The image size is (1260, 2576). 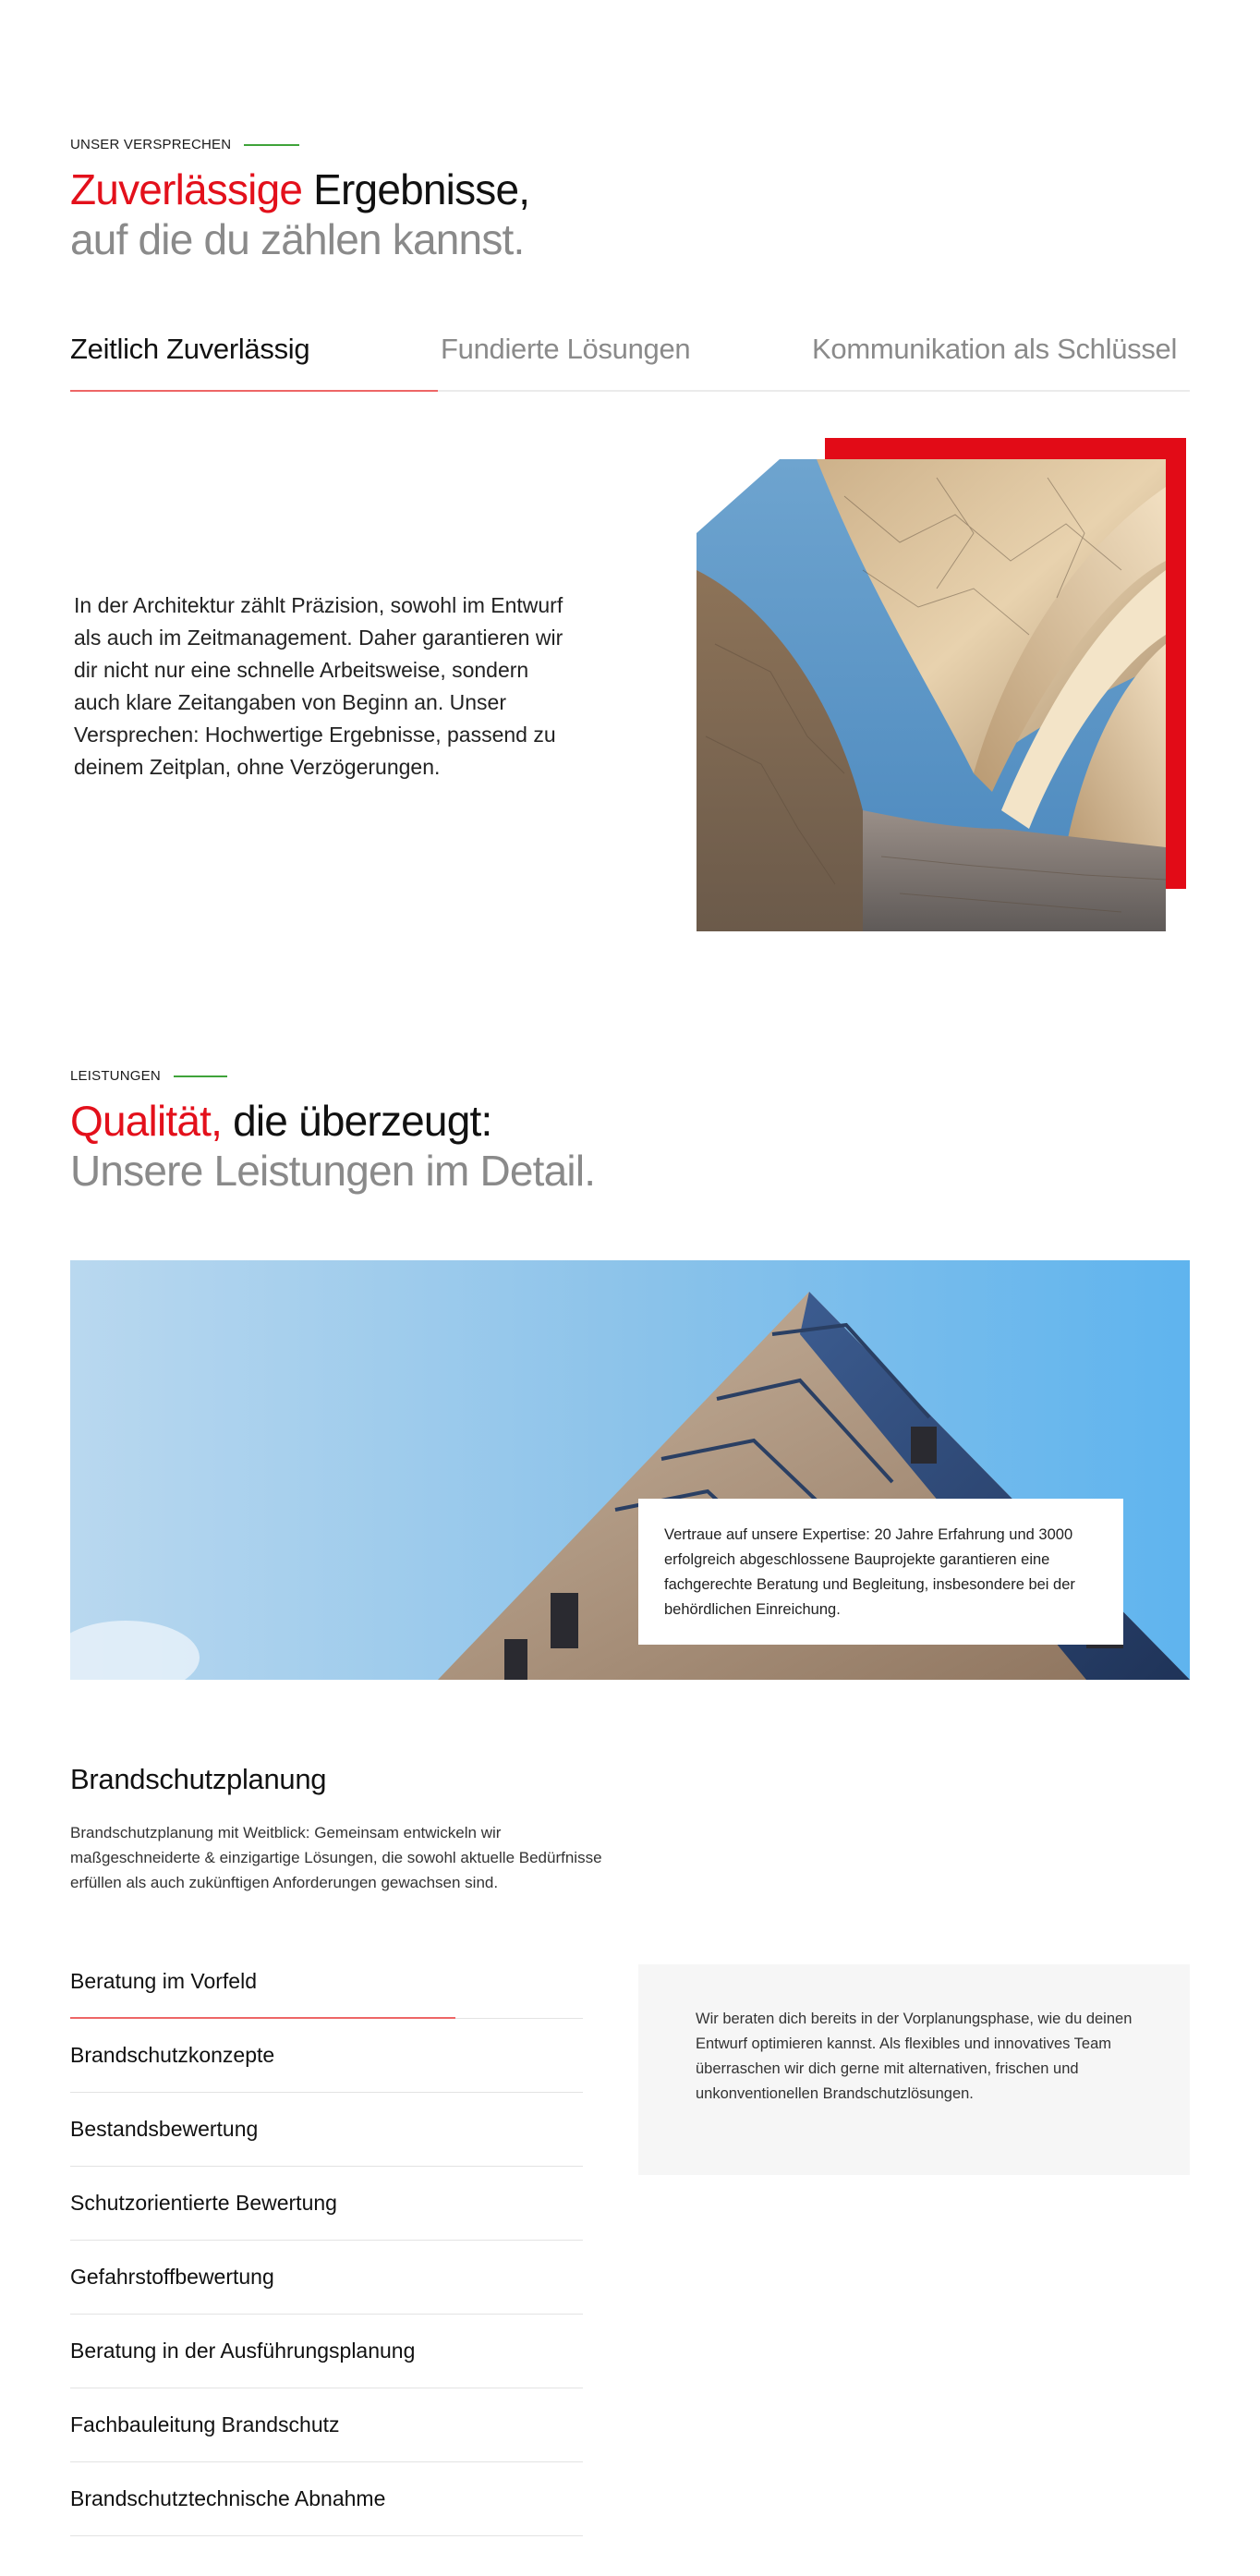 I want to click on heading-sub: auf die du zählen kannst., so click(x=297, y=239).